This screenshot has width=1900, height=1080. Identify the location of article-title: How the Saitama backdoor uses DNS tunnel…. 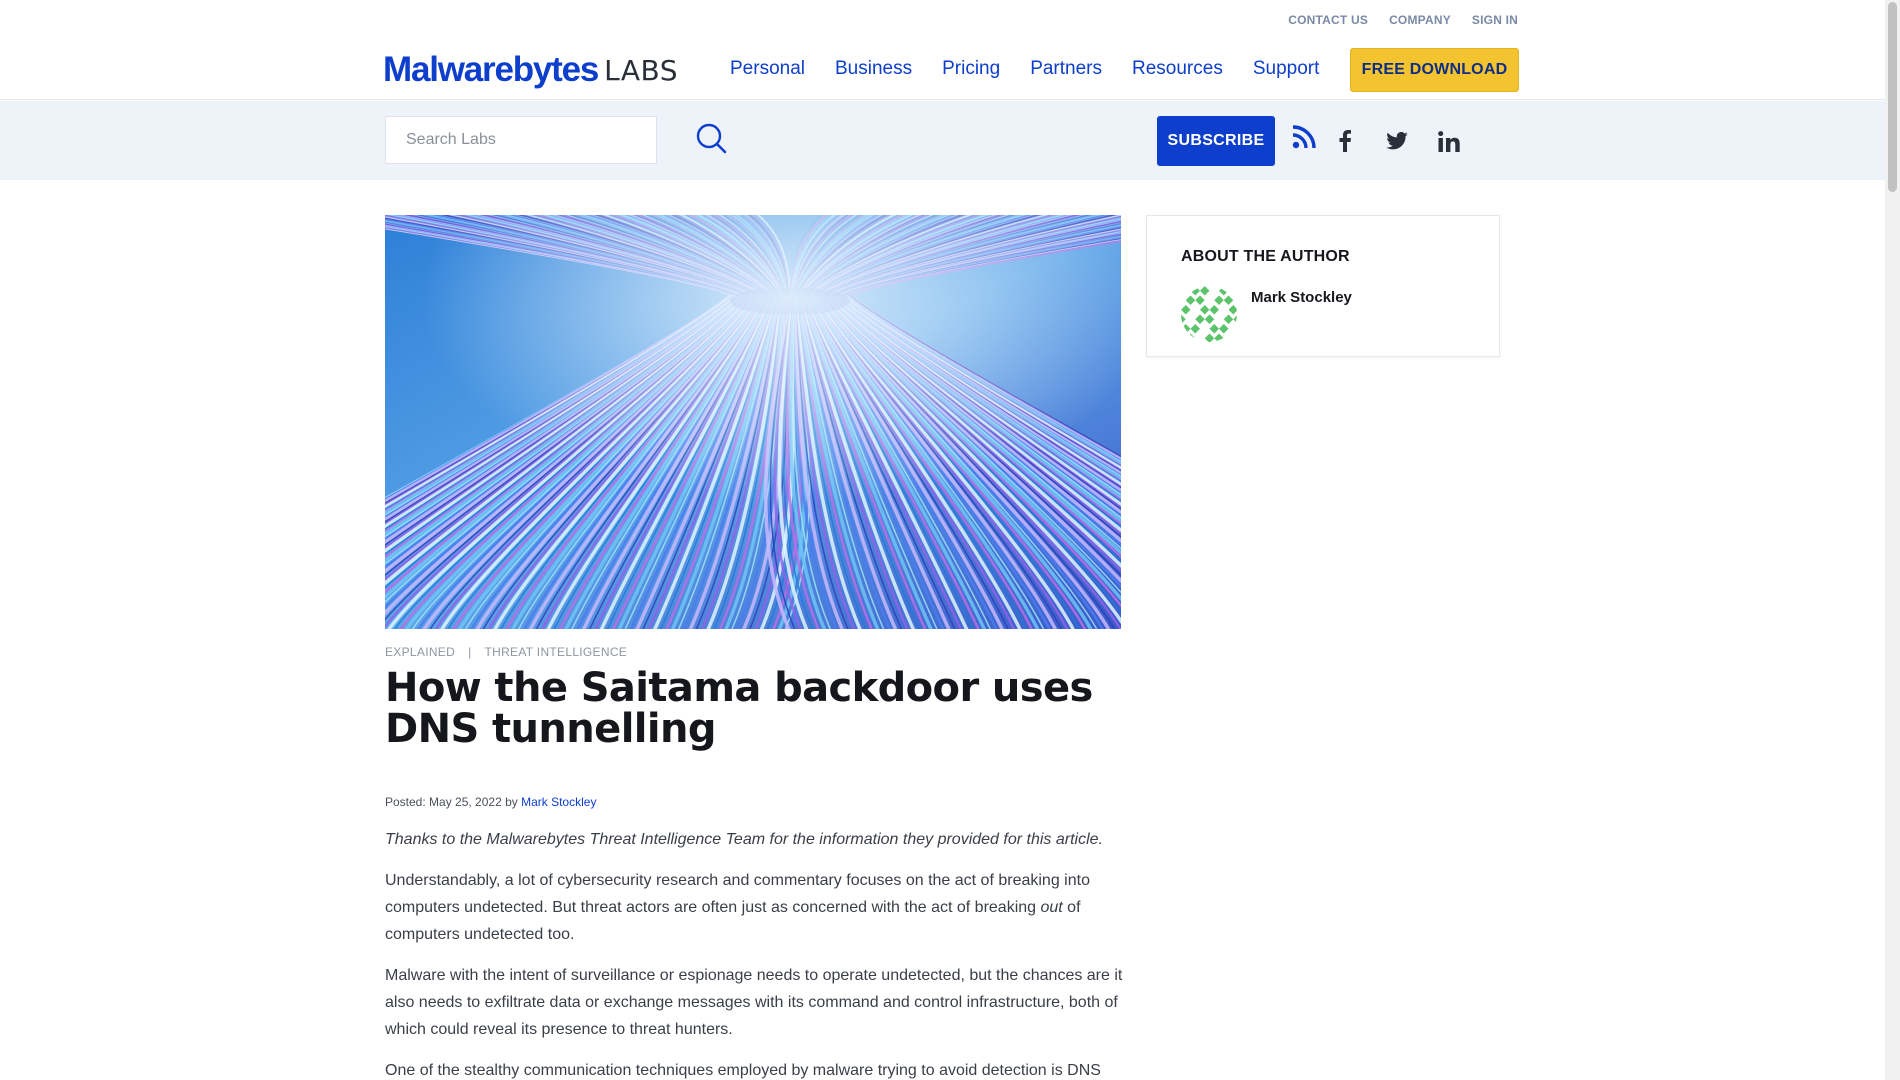
(739, 708).